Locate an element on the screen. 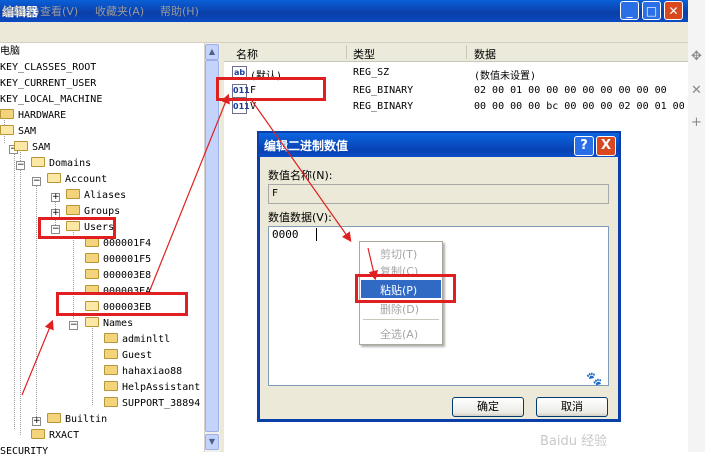 The image size is (705, 459). arrow-to-user is located at coordinates (37, 357).